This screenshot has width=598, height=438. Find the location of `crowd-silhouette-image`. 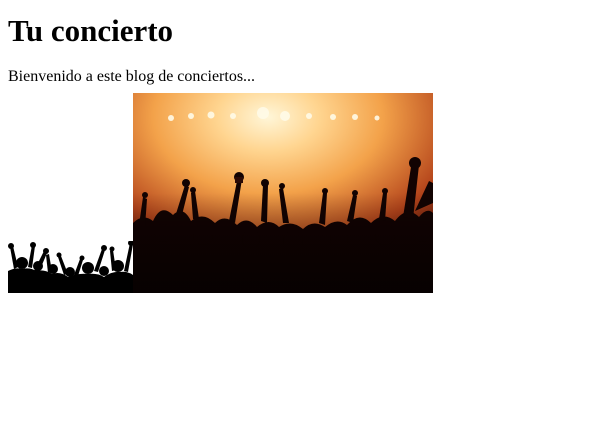

crowd-silhouette-image is located at coordinates (70, 267).